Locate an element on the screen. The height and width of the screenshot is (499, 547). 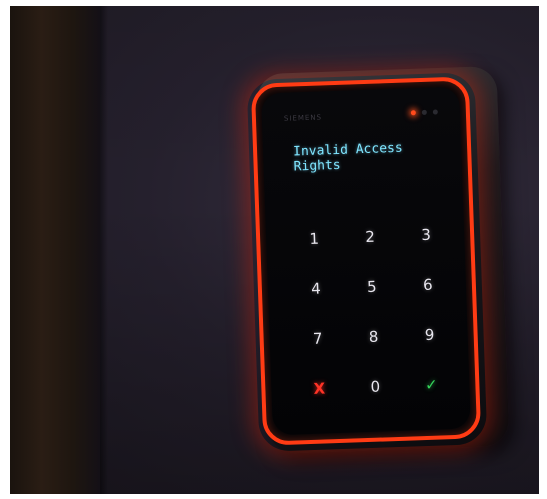
keypad-grid: 1 2 3 4 5 6 7 8 9 X 0 ✓ is located at coordinates (372, 312).